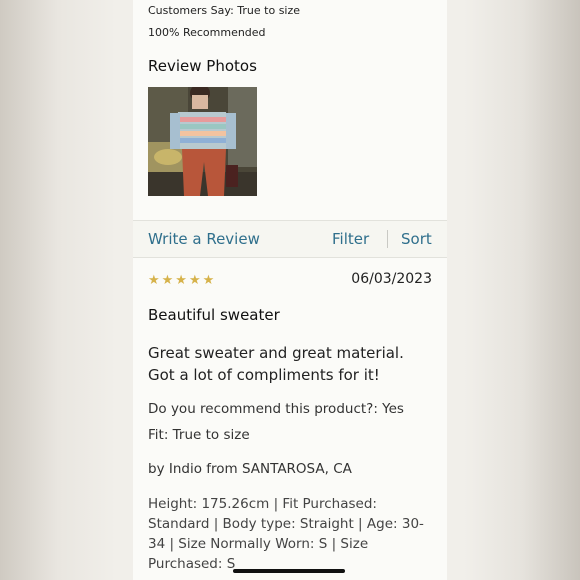 This screenshot has height=580, width=580. I want to click on recommend-answer: Do you recommend this product?: Yes, so click(276, 409).